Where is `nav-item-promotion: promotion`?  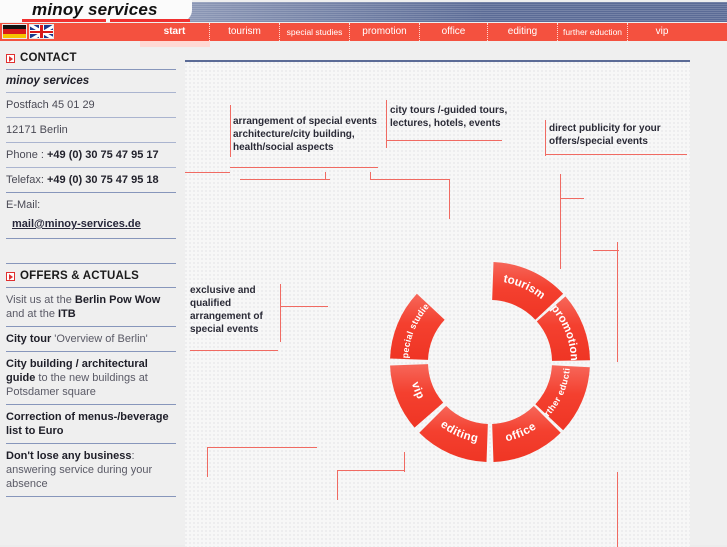
nav-item-promotion: promotion is located at coordinates (385, 32).